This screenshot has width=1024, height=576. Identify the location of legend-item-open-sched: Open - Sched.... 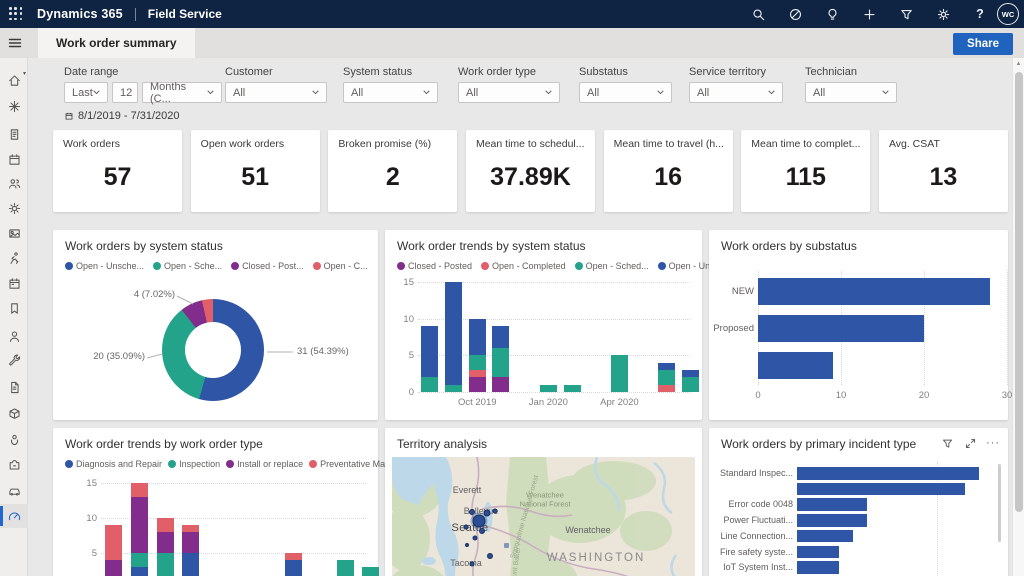
(611, 266).